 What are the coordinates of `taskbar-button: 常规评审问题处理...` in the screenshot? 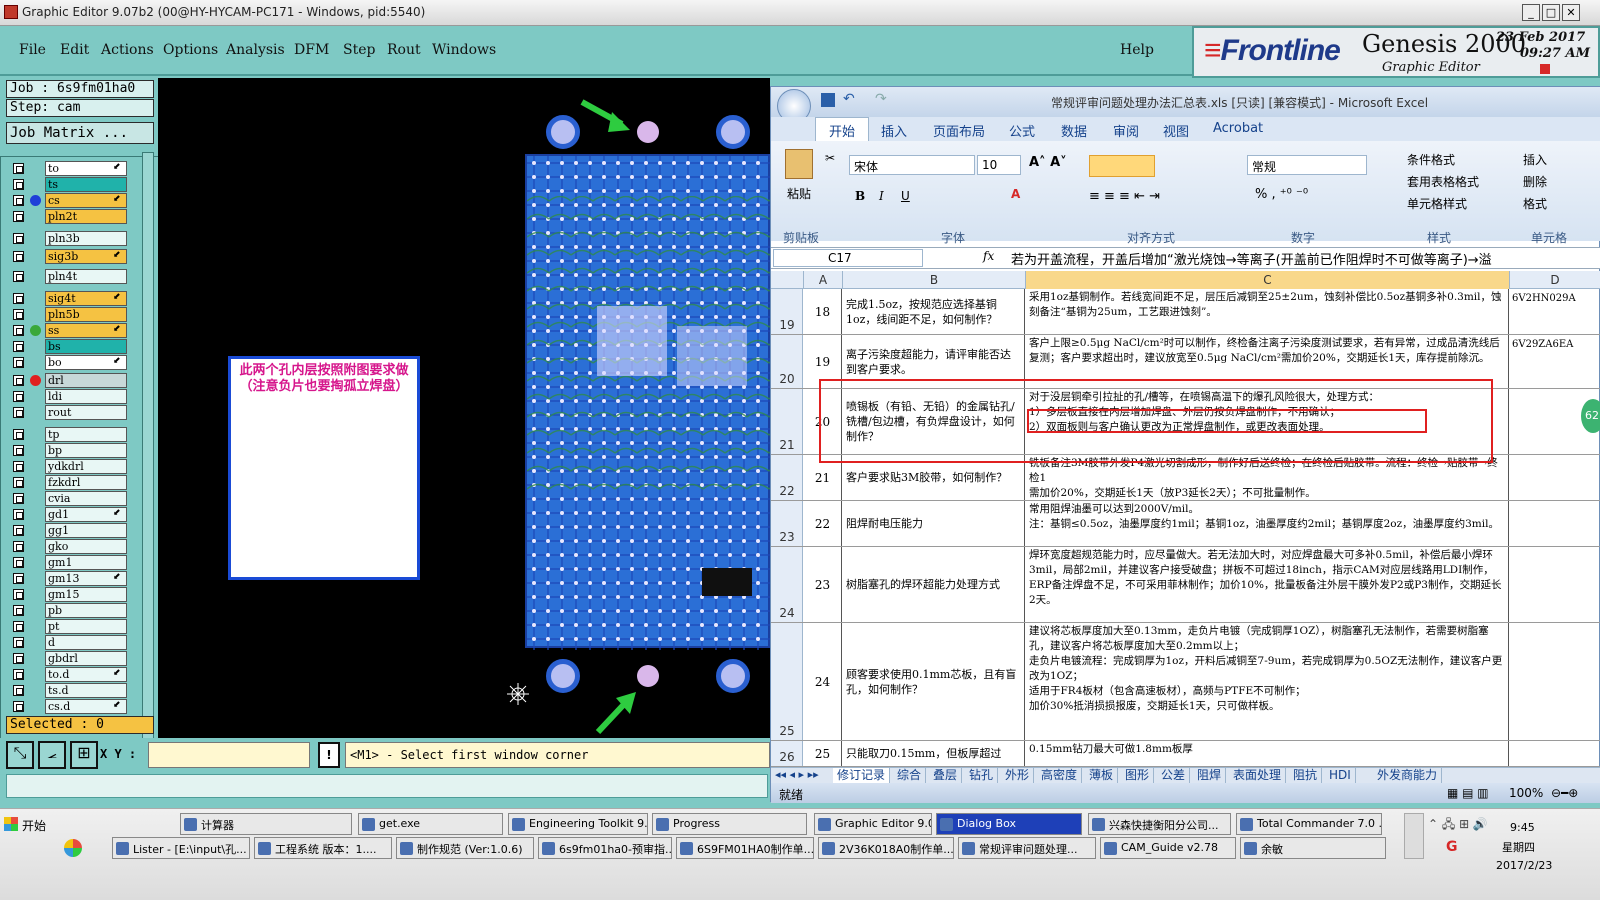 It's located at (1027, 848).